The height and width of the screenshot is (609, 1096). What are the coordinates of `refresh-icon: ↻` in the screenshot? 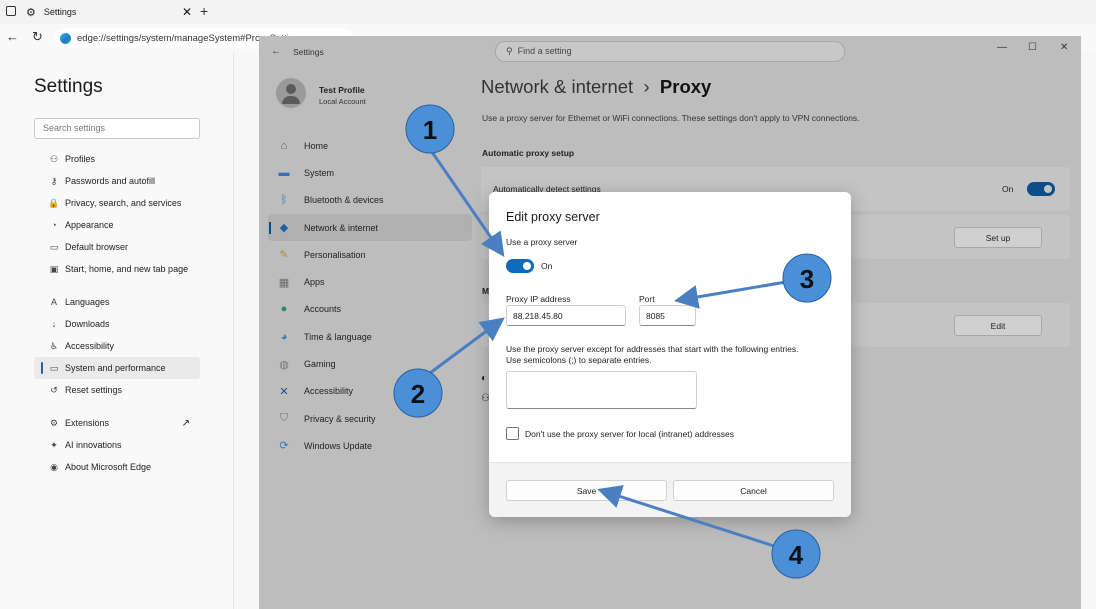 It's located at (37, 37).